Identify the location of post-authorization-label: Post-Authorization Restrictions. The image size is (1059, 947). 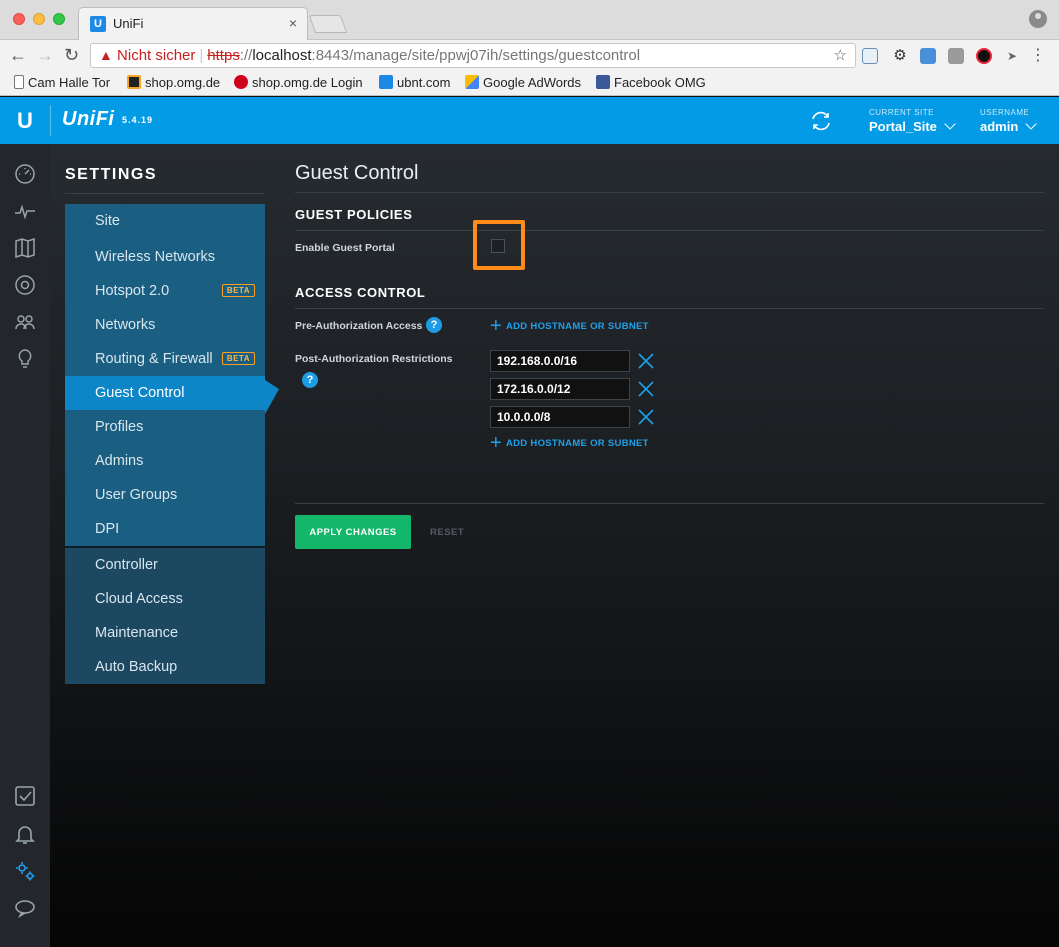
(374, 359).